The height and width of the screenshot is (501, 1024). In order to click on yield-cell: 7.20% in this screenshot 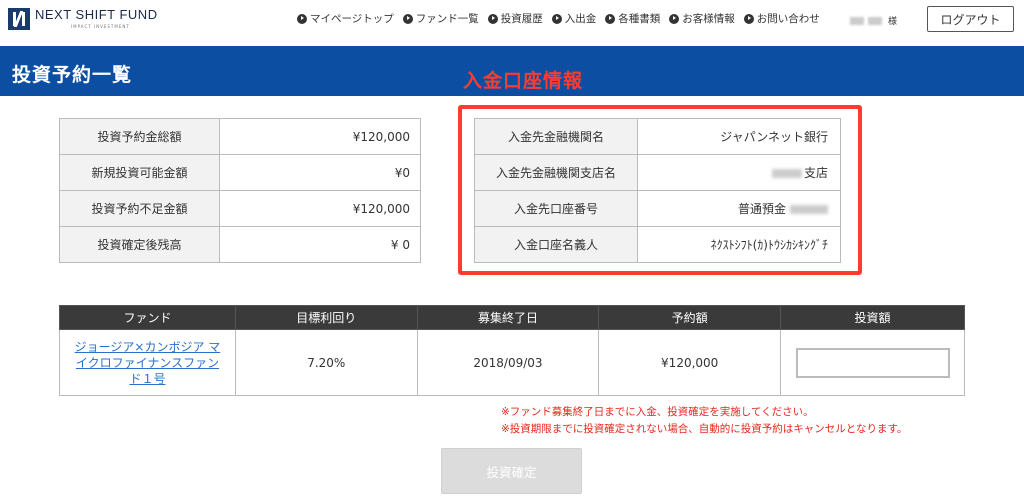, I will do `click(326, 362)`.